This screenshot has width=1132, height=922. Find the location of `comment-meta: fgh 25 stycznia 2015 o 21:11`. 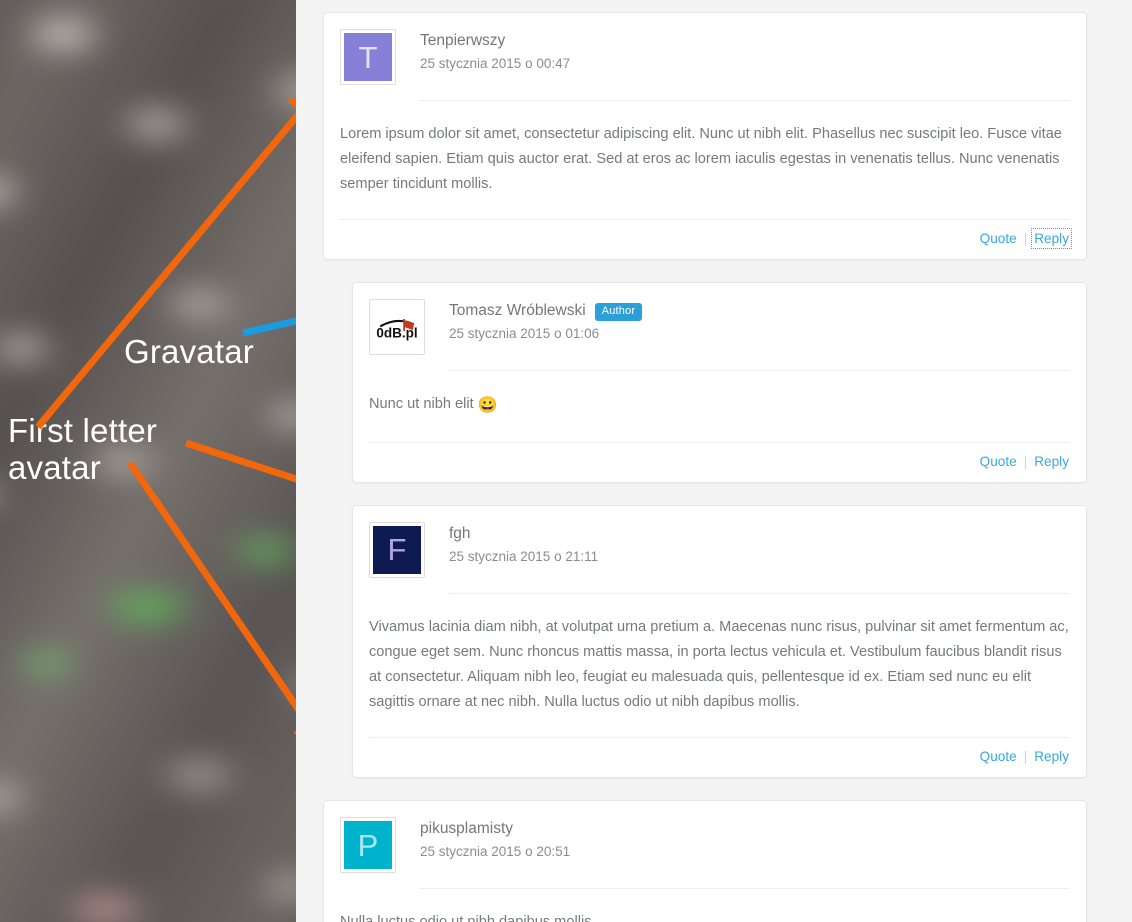

comment-meta: fgh 25 stycznia 2015 o 21:11 is located at coordinates (747, 543).